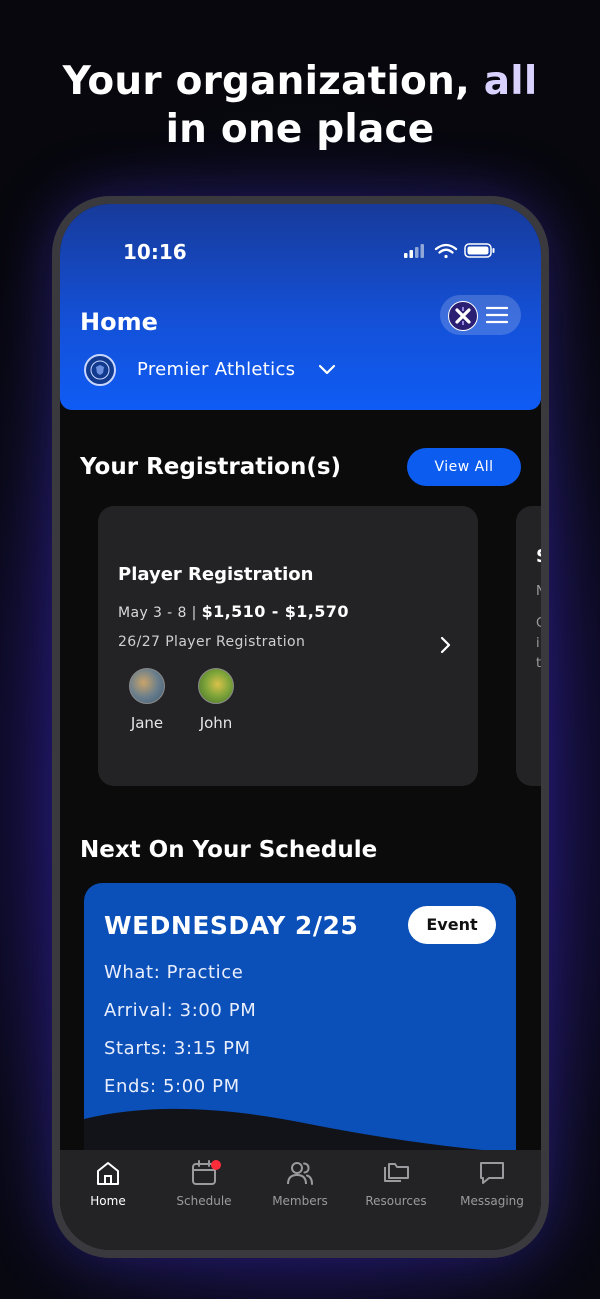 This screenshot has height=1299, width=600. What do you see at coordinates (510, 81) in the screenshot?
I see `headline-accent: all` at bounding box center [510, 81].